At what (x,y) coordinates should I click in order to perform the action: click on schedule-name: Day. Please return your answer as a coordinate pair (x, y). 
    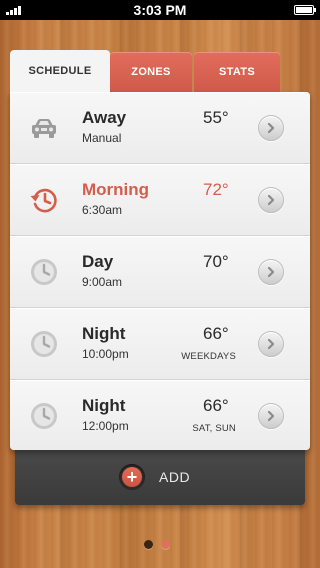
    Looking at the image, I should click on (98, 261).